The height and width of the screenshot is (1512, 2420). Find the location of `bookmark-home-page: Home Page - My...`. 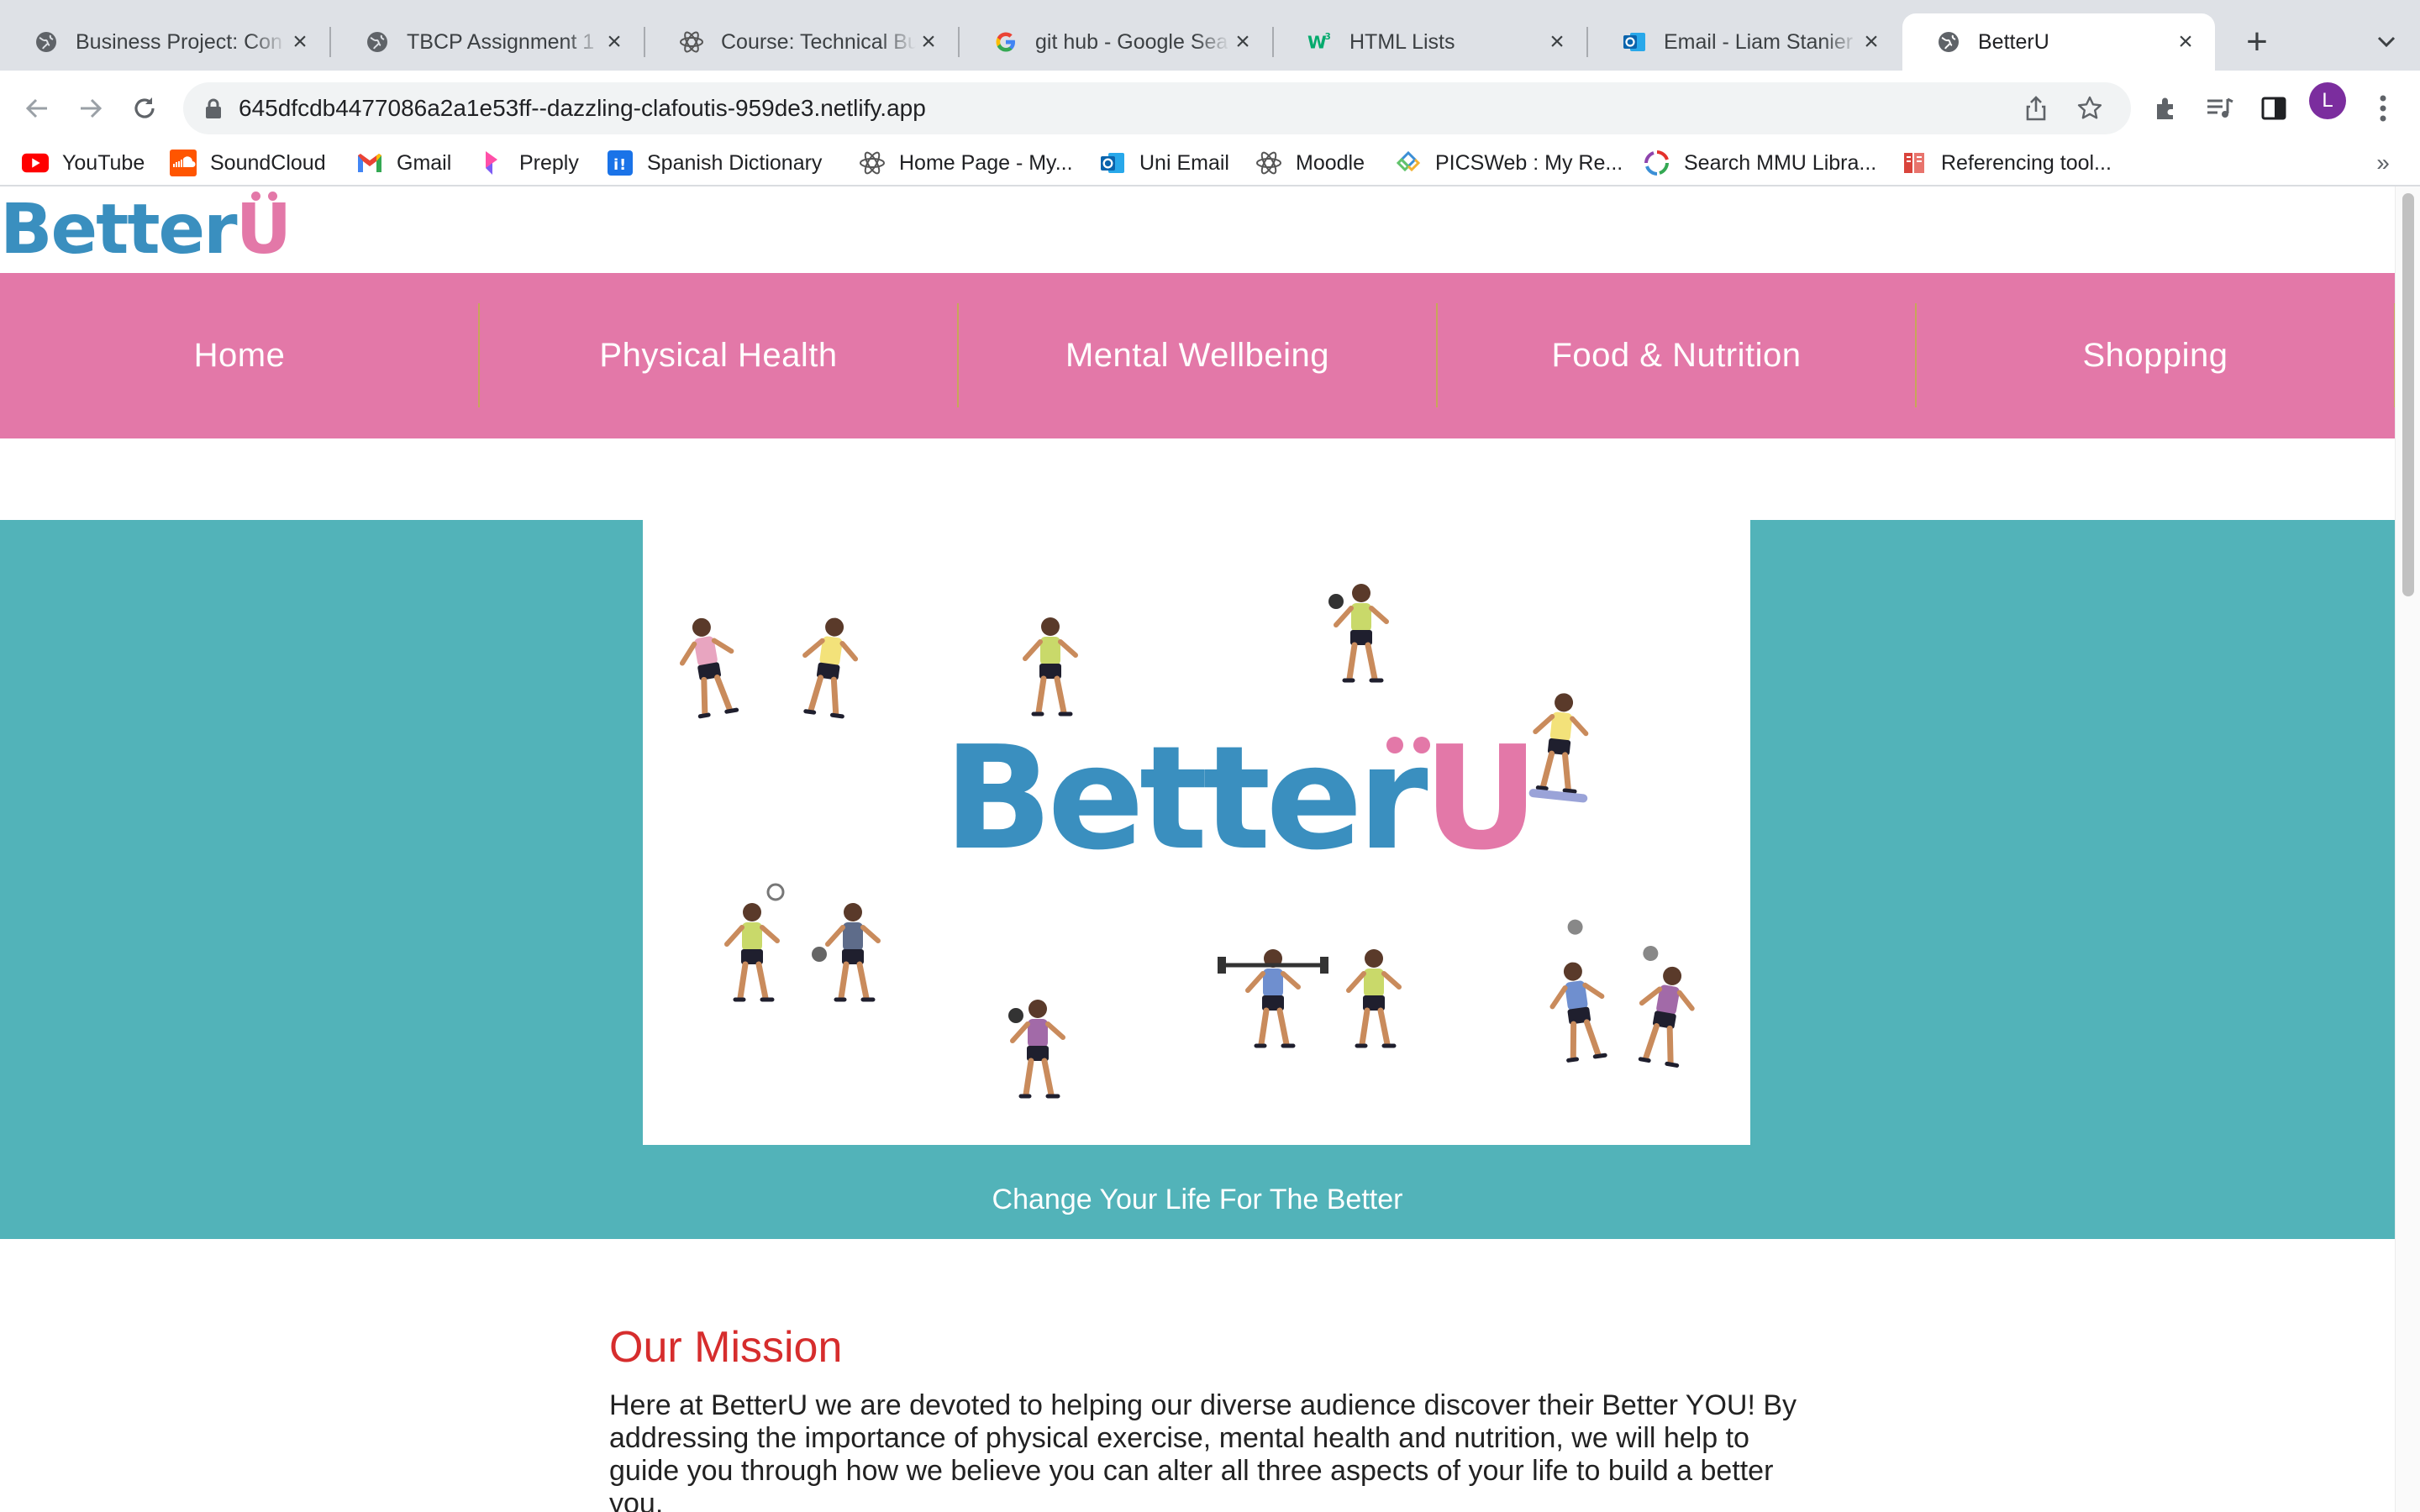

bookmark-home-page: Home Page - My... is located at coordinates (966, 162).